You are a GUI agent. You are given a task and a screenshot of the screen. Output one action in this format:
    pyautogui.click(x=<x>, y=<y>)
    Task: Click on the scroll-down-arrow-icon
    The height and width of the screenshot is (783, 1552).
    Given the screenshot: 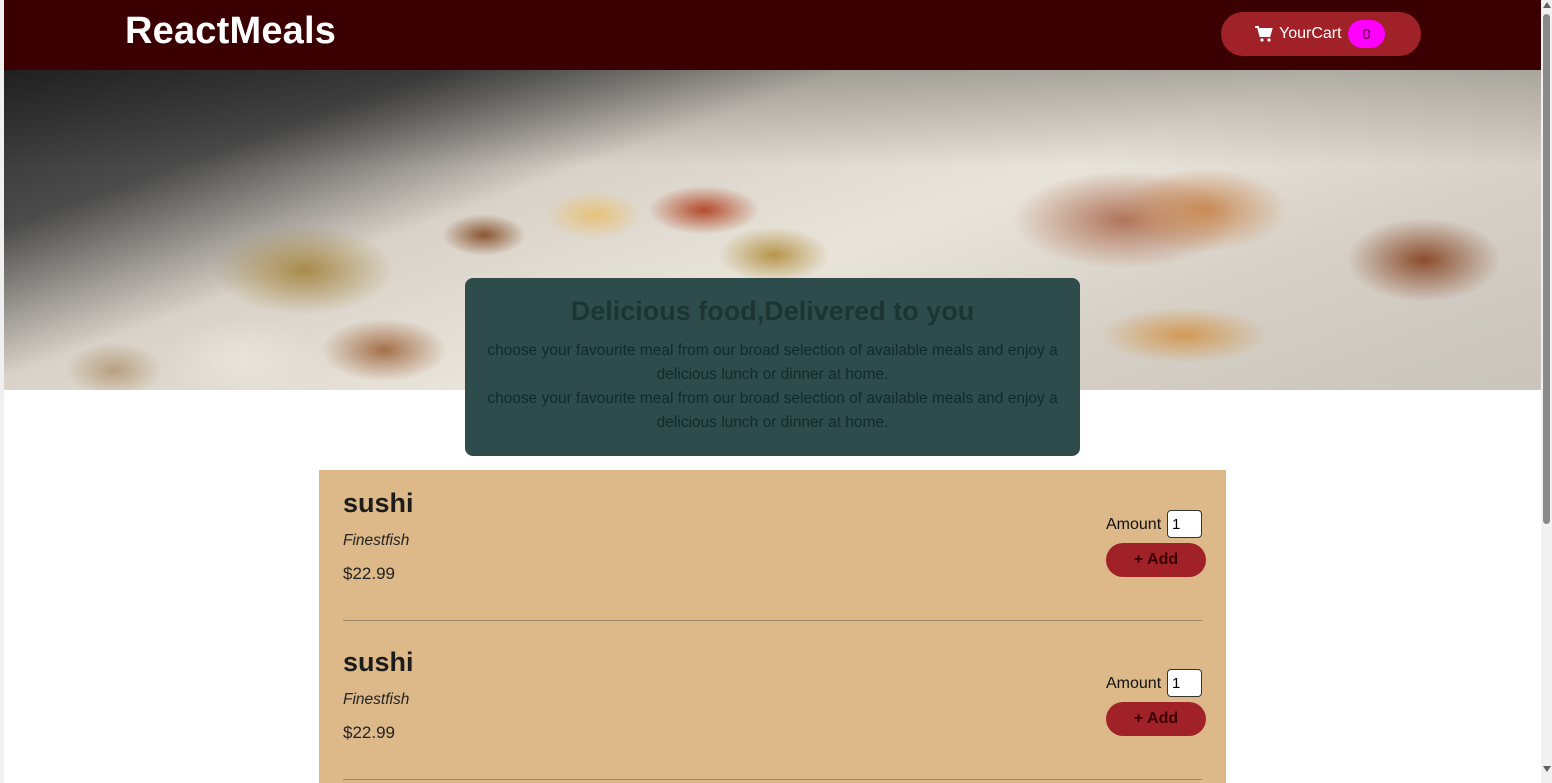 What is the action you would take?
    pyautogui.click(x=1547, y=769)
    